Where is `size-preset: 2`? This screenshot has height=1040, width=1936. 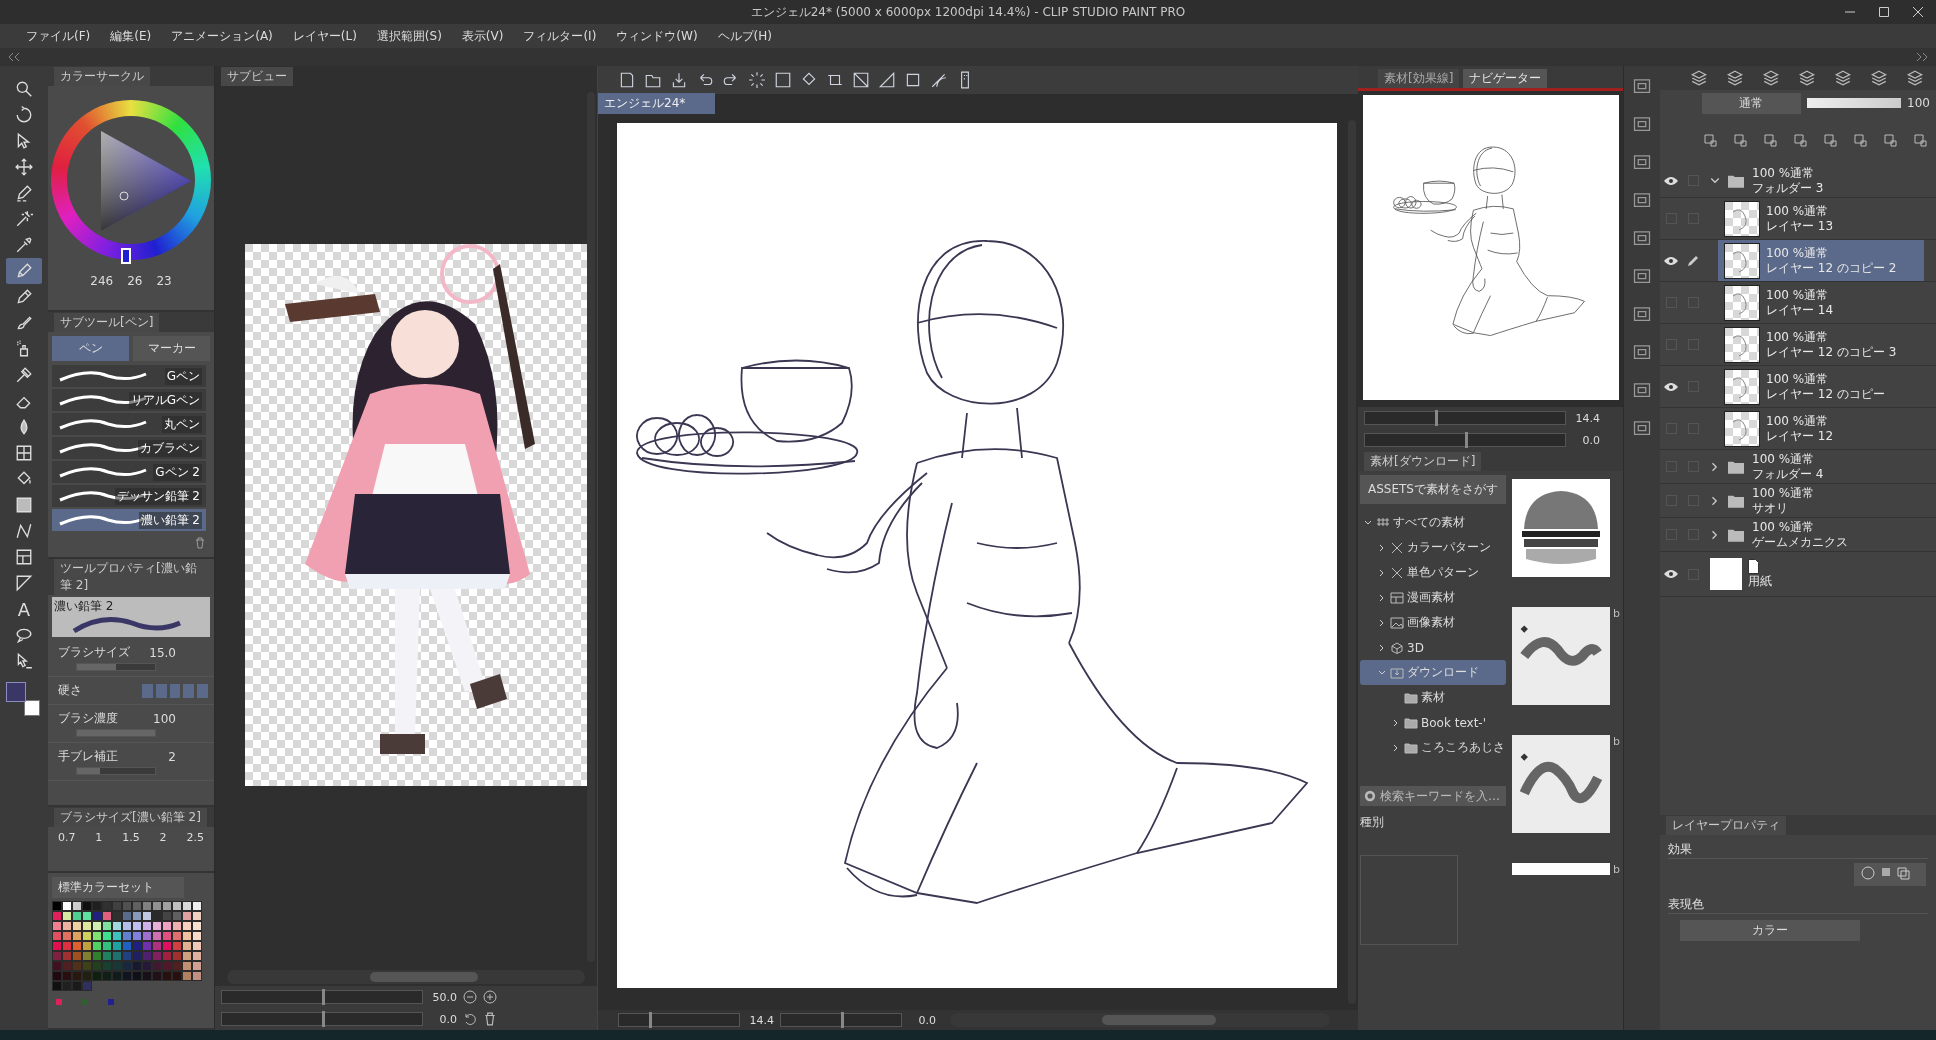
size-preset: 2 is located at coordinates (163, 837).